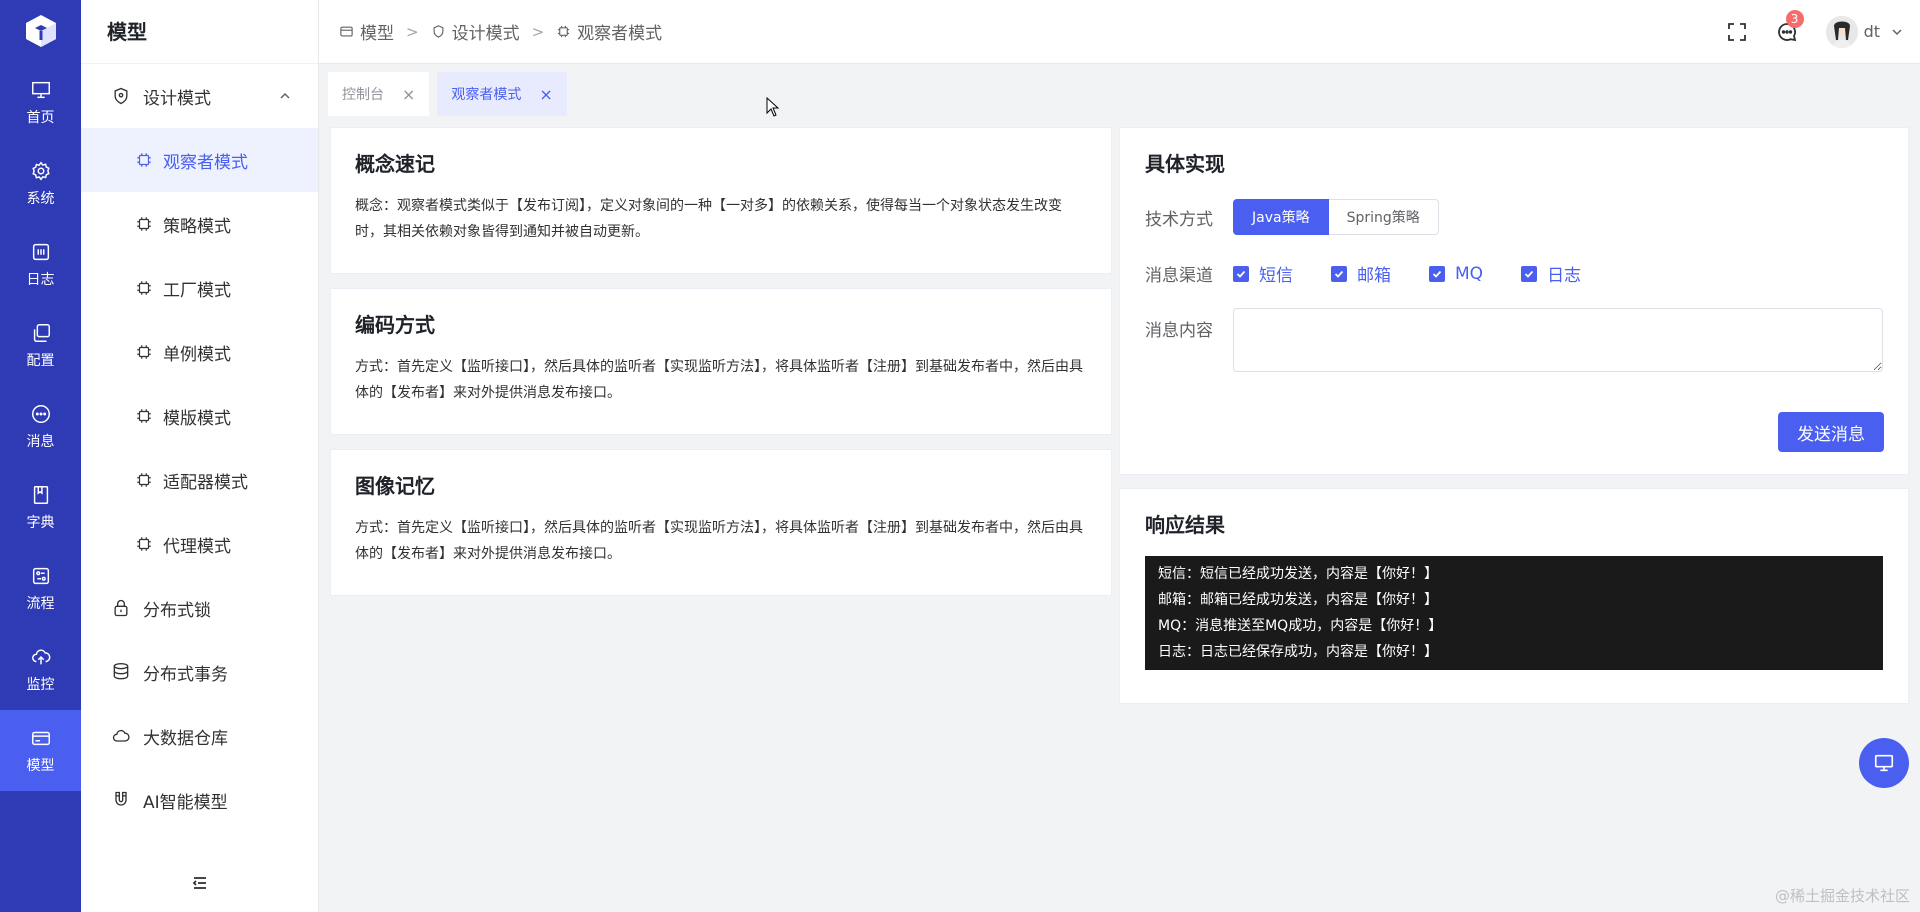  What do you see at coordinates (1300, 626) in the screenshot?
I see `result-line: MQ：消息推送至MQ成功，内容是【你好！】` at bounding box center [1300, 626].